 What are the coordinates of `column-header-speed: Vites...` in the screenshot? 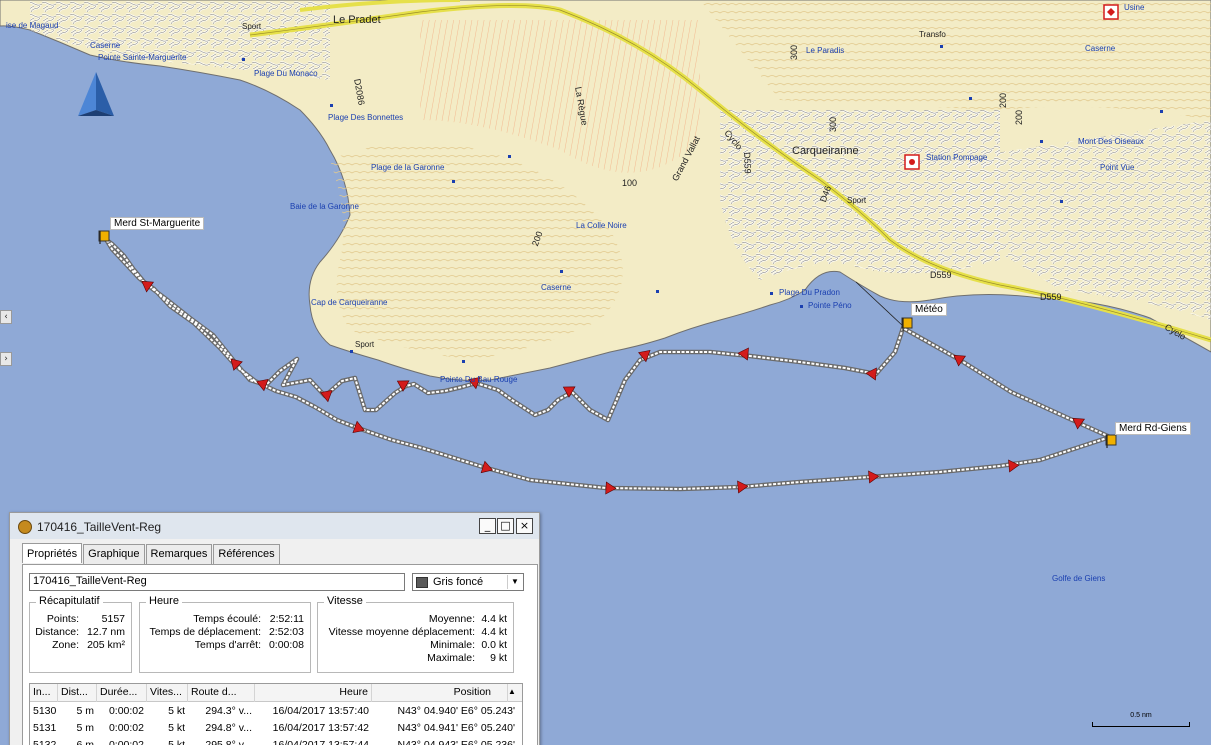 It's located at (167, 693).